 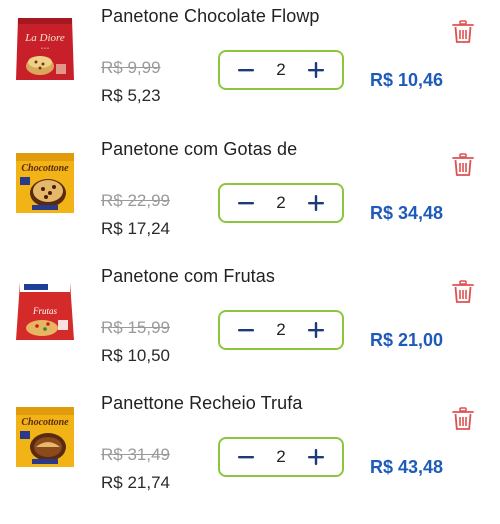 I want to click on product-image: La Diore • • •, so click(x=45, y=49).